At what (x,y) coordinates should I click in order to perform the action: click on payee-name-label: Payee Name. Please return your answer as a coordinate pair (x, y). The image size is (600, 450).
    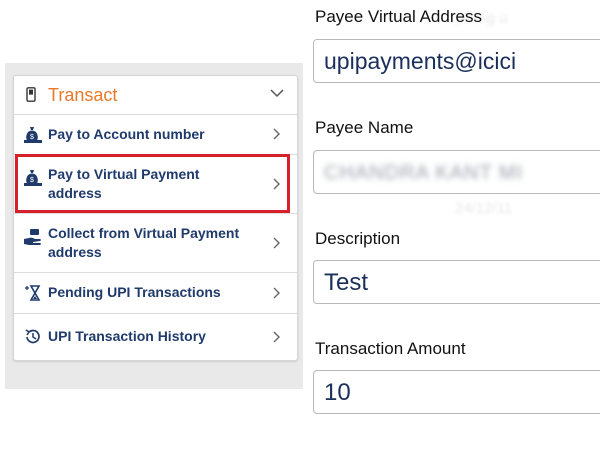
    Looking at the image, I should click on (364, 127).